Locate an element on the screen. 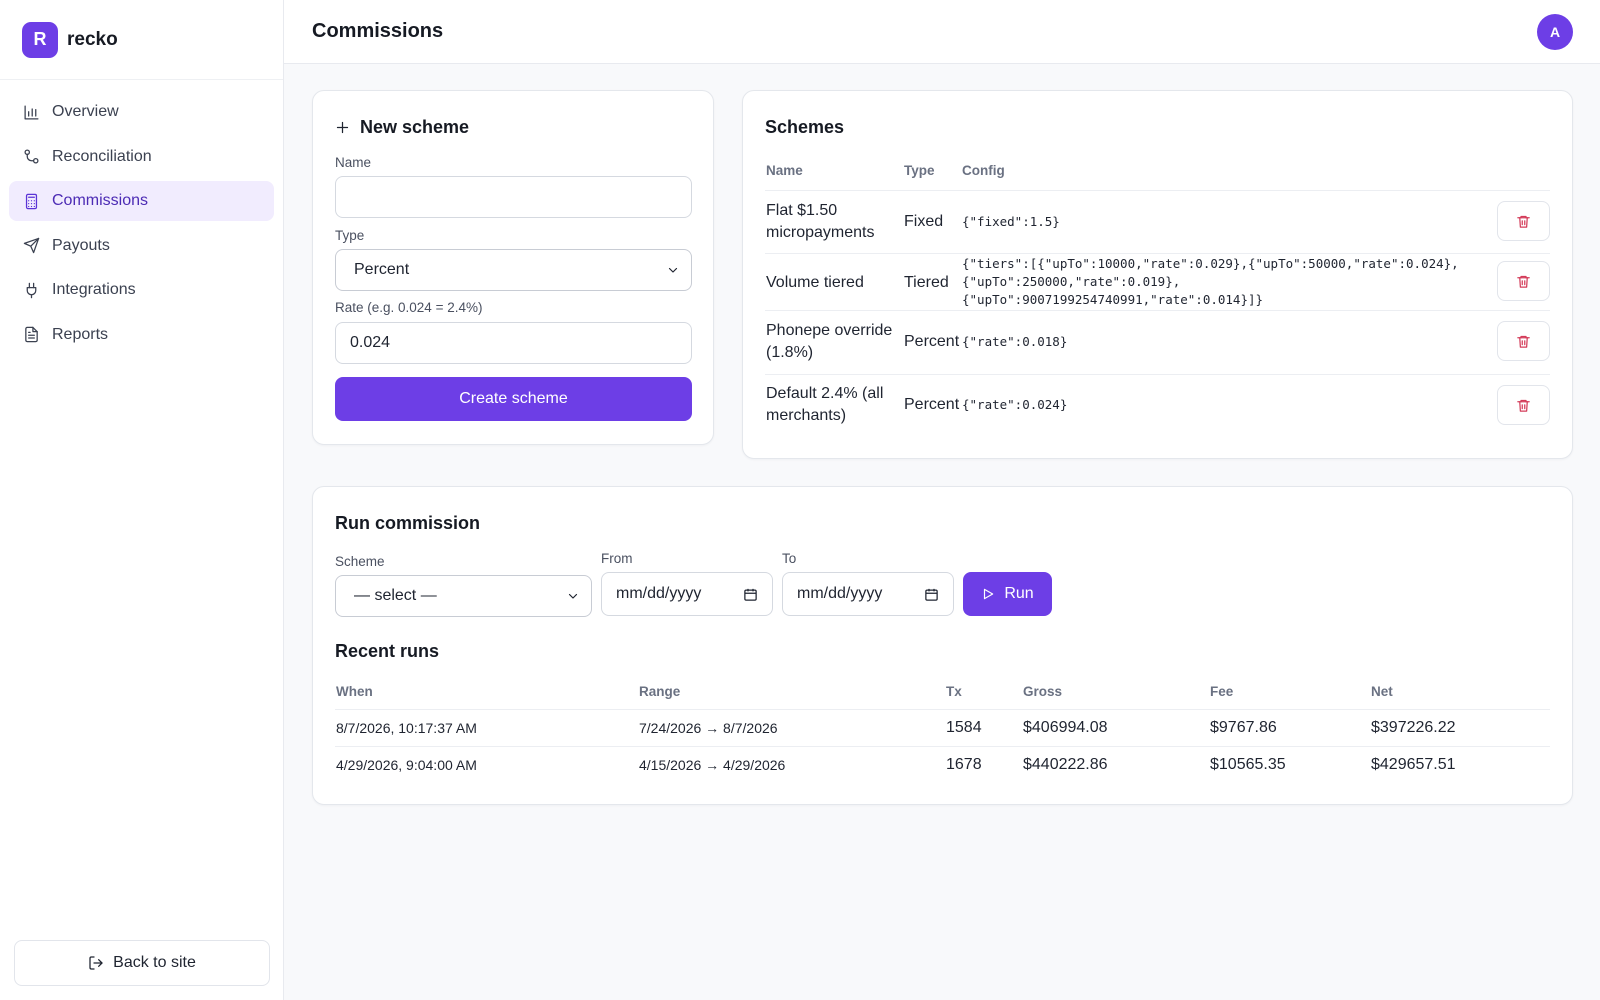 This screenshot has height=1000, width=1600. play-icon is located at coordinates (989, 594).